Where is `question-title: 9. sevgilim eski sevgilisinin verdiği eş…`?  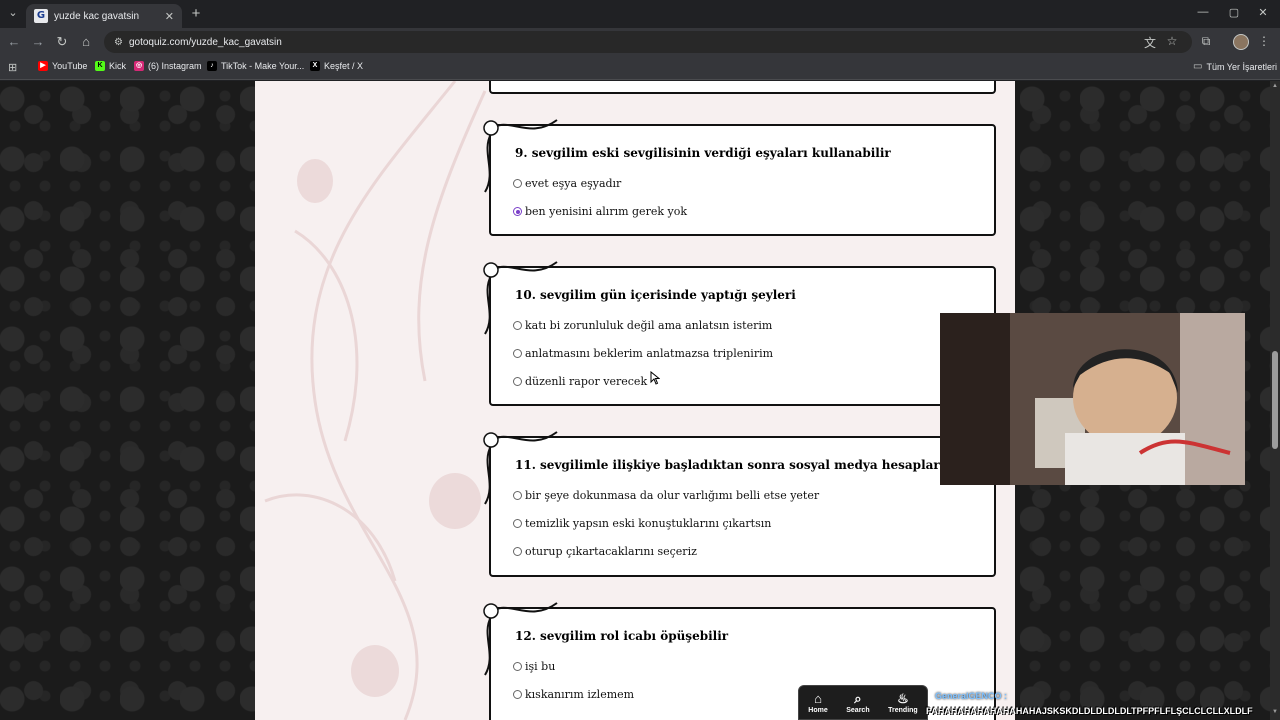
question-title: 9. sevgilim eski sevgilisinin verdiği eş… is located at coordinates (703, 153).